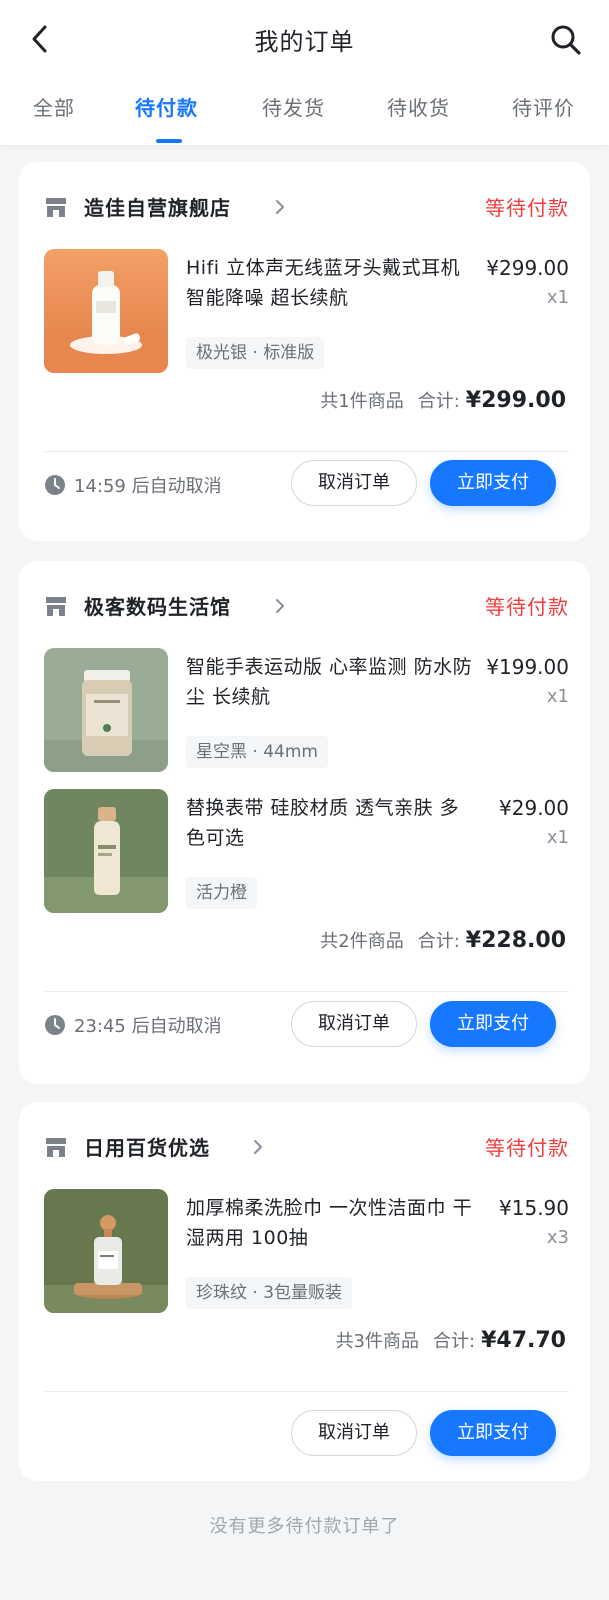 The height and width of the screenshot is (1600, 609). I want to click on tab-pending-review: 待评价, so click(543, 106).